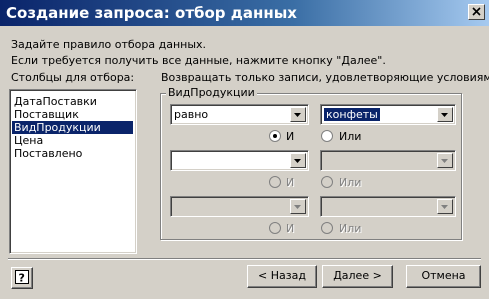 The height and width of the screenshot is (299, 489). What do you see at coordinates (27, 140) in the screenshot?
I see `list-item: Цена` at bounding box center [27, 140].